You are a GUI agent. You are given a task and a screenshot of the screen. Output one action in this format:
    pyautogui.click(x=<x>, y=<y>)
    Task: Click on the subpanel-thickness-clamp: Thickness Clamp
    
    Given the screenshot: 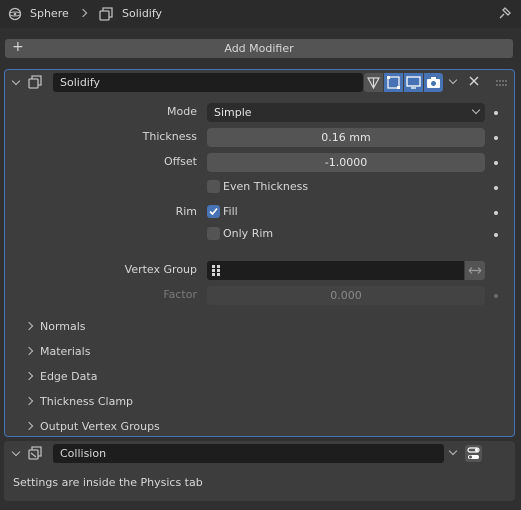 What is the action you would take?
    pyautogui.click(x=77, y=401)
    